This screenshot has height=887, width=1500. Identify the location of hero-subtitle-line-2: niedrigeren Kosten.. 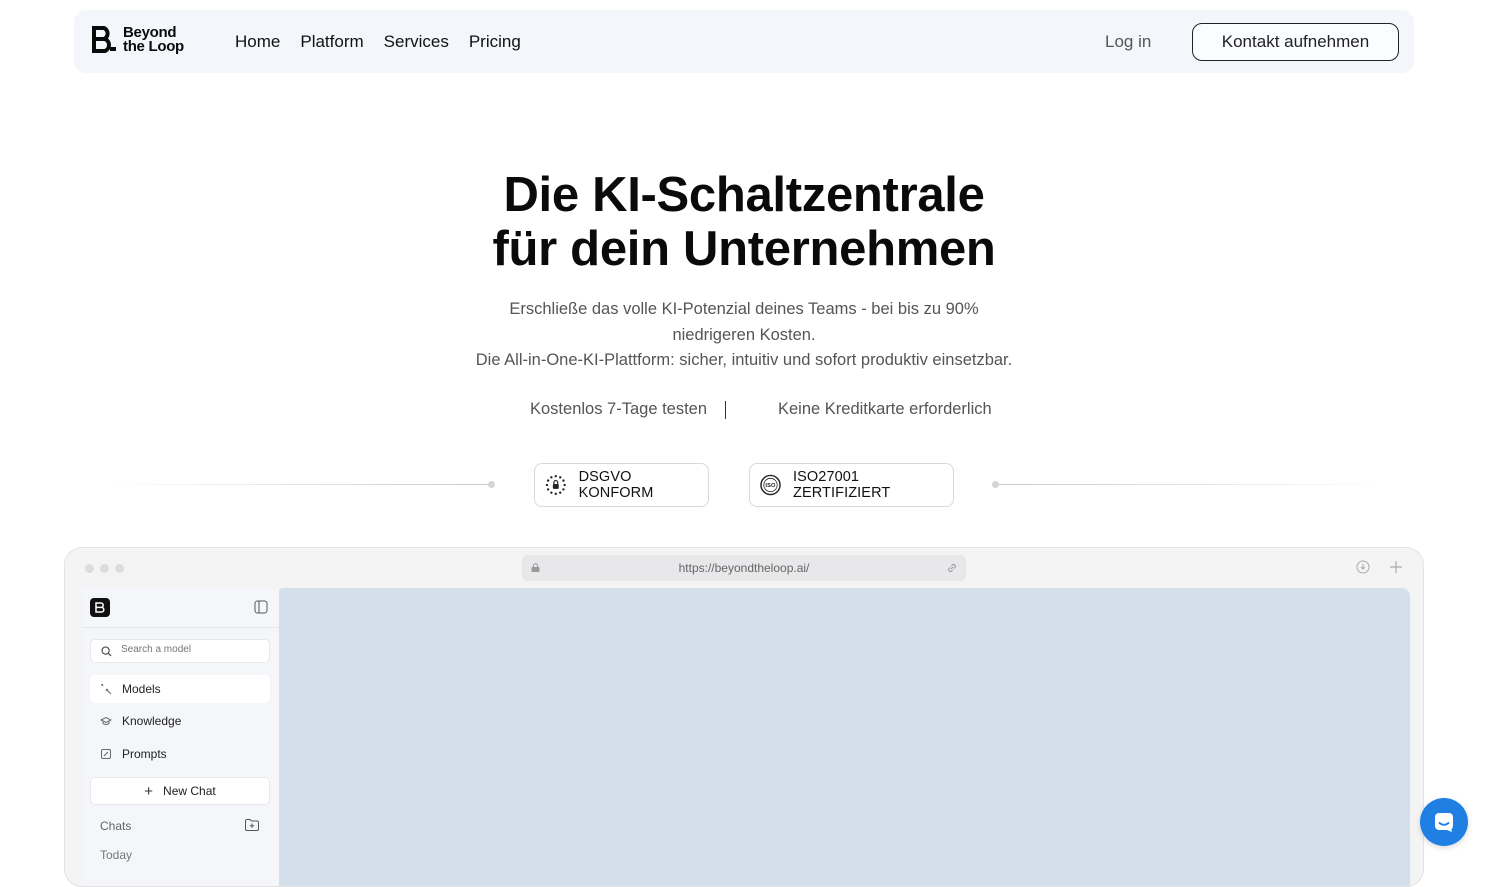
(744, 334).